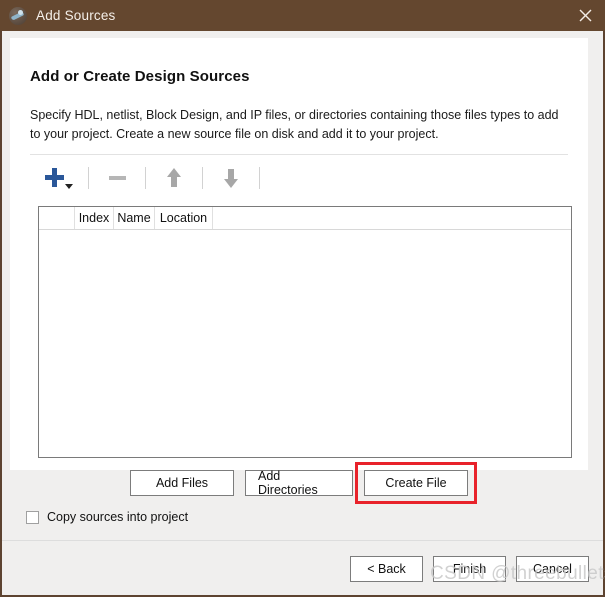 This screenshot has width=605, height=597. Describe the element at coordinates (69, 186) in the screenshot. I see `chevron-down-icon` at that location.